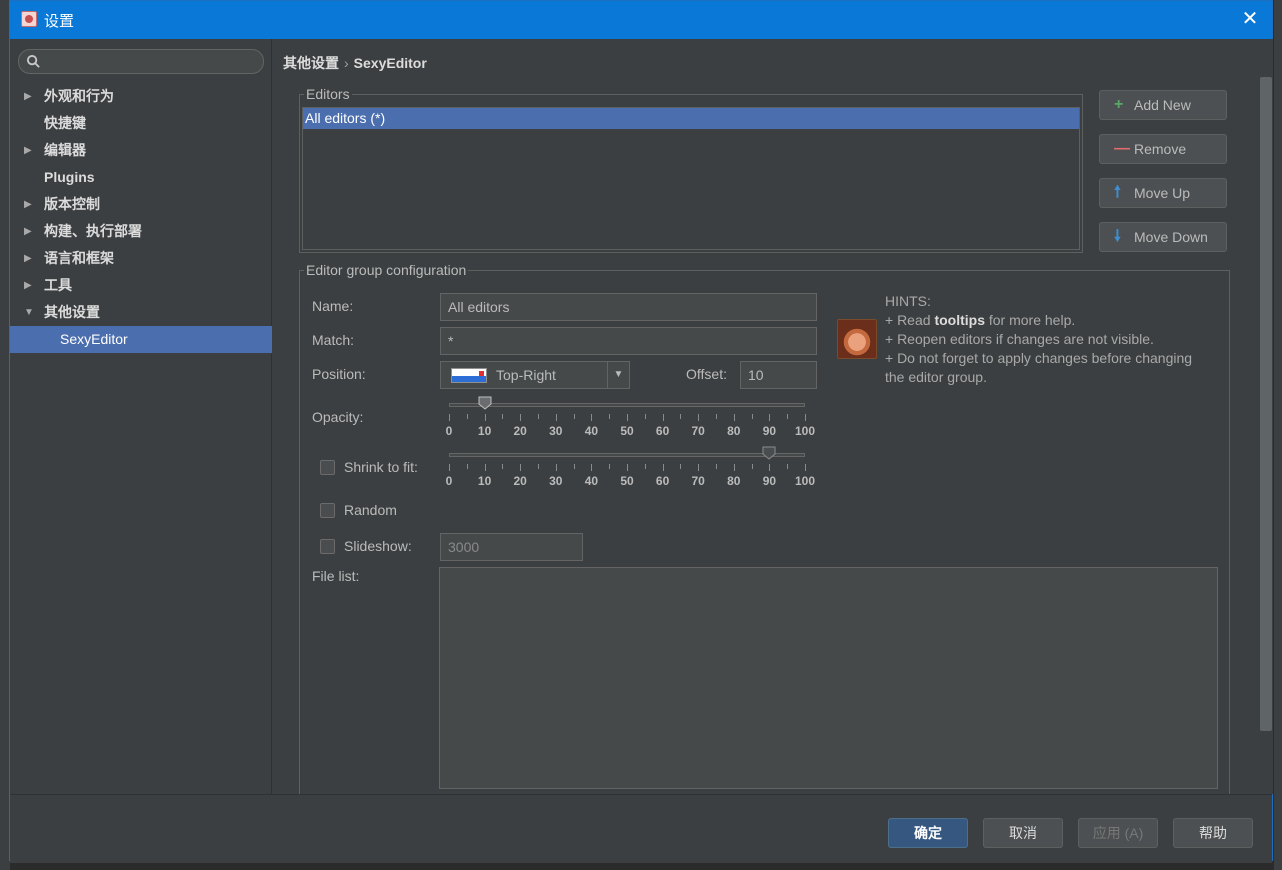  What do you see at coordinates (141, 312) in the screenshot?
I see `sidebar-item-other-settings: ▼ 其他设置` at bounding box center [141, 312].